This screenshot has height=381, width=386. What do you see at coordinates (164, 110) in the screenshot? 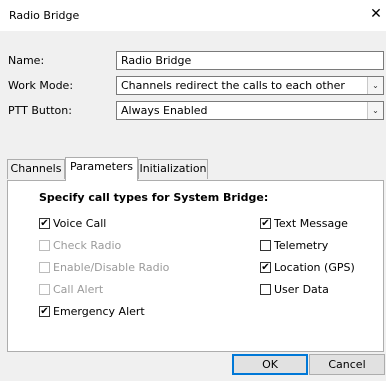
I see `ptt-button-value: Always Enabled` at bounding box center [164, 110].